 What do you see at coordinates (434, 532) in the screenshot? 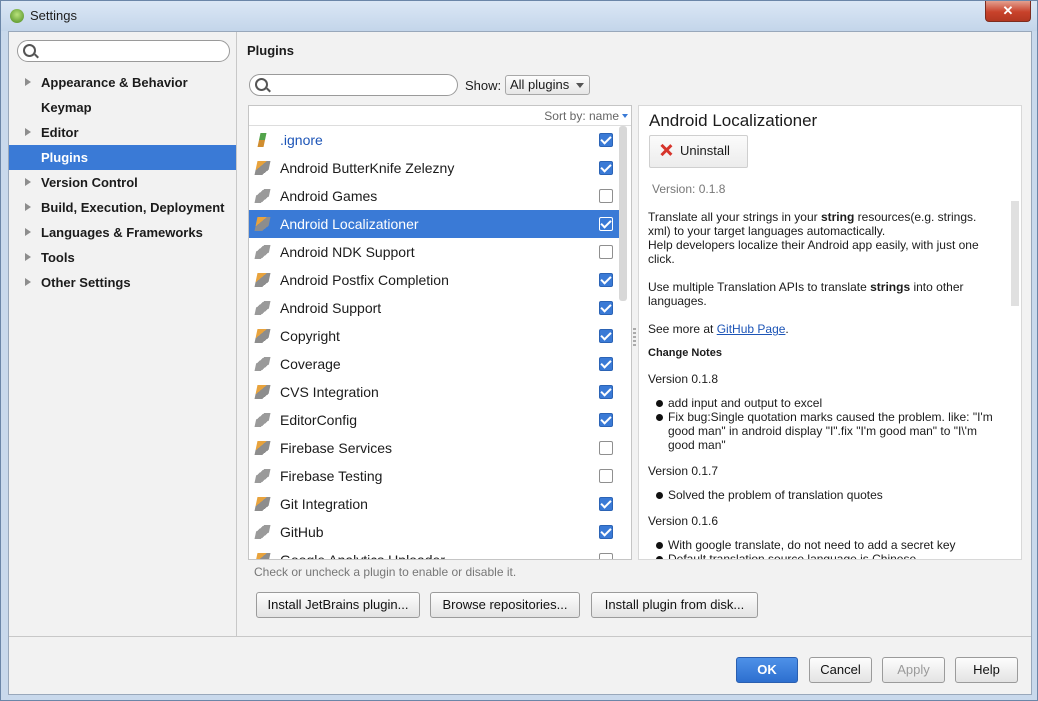
I see `plugin-row: GitHub` at bounding box center [434, 532].